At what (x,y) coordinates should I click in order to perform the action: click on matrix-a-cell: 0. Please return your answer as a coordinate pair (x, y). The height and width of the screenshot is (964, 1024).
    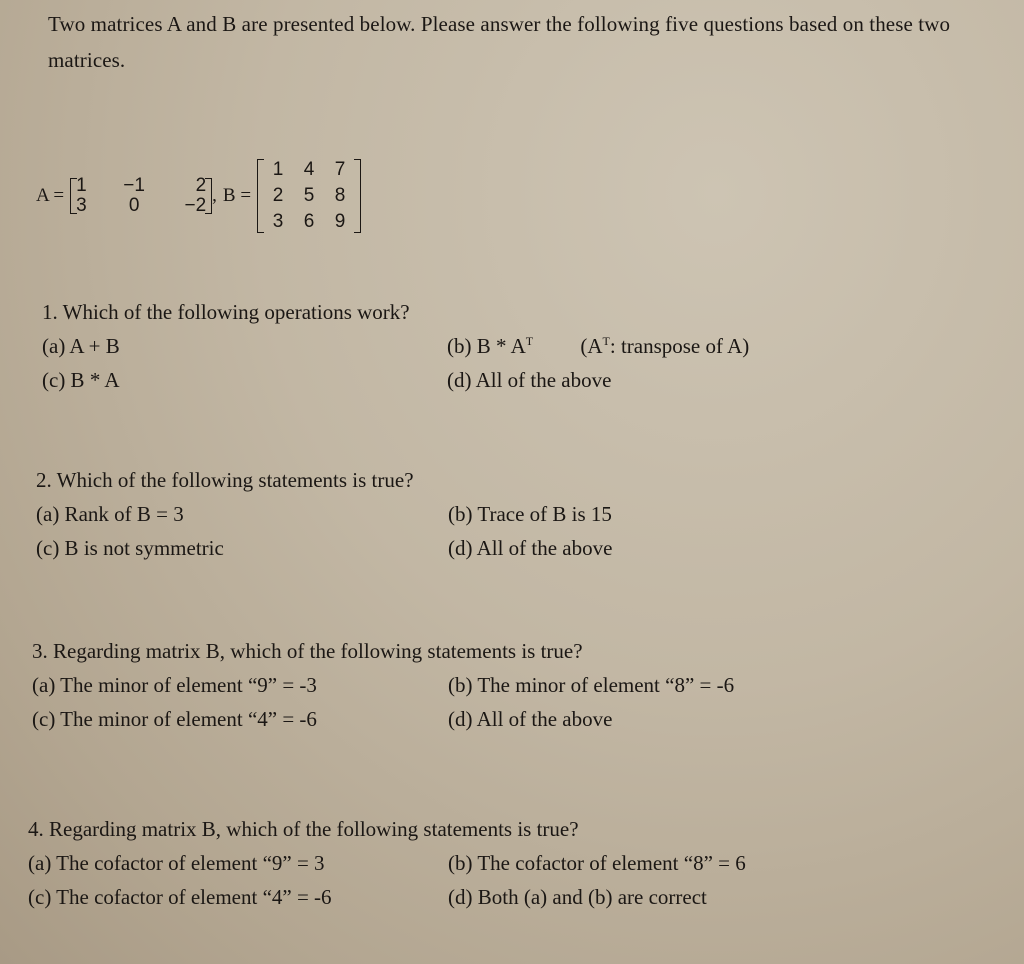
    Looking at the image, I should click on (134, 205).